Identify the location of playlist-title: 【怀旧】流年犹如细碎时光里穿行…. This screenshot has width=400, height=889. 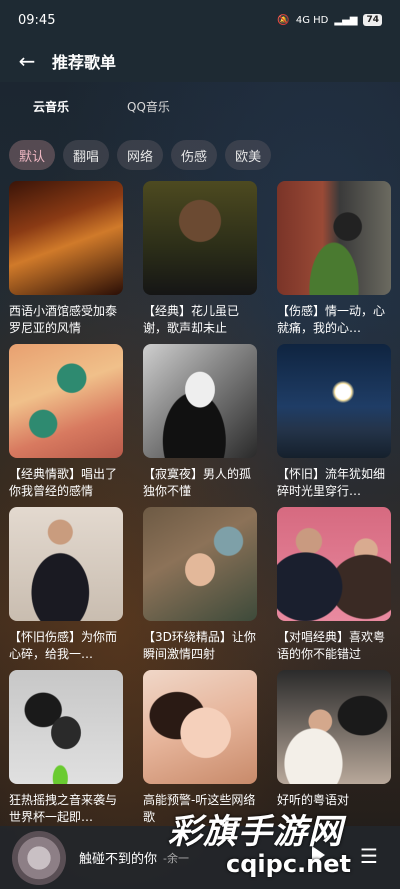
(331, 482).